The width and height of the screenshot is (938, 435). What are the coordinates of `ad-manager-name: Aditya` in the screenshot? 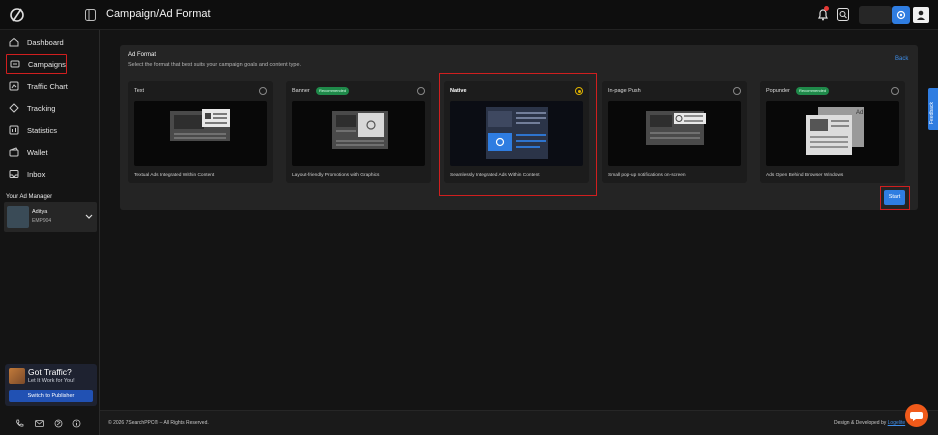 It's located at (40, 212).